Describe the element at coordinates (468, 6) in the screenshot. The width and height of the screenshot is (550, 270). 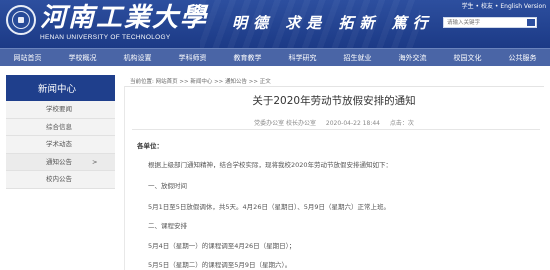
I see `top-link-students: 学生` at that location.